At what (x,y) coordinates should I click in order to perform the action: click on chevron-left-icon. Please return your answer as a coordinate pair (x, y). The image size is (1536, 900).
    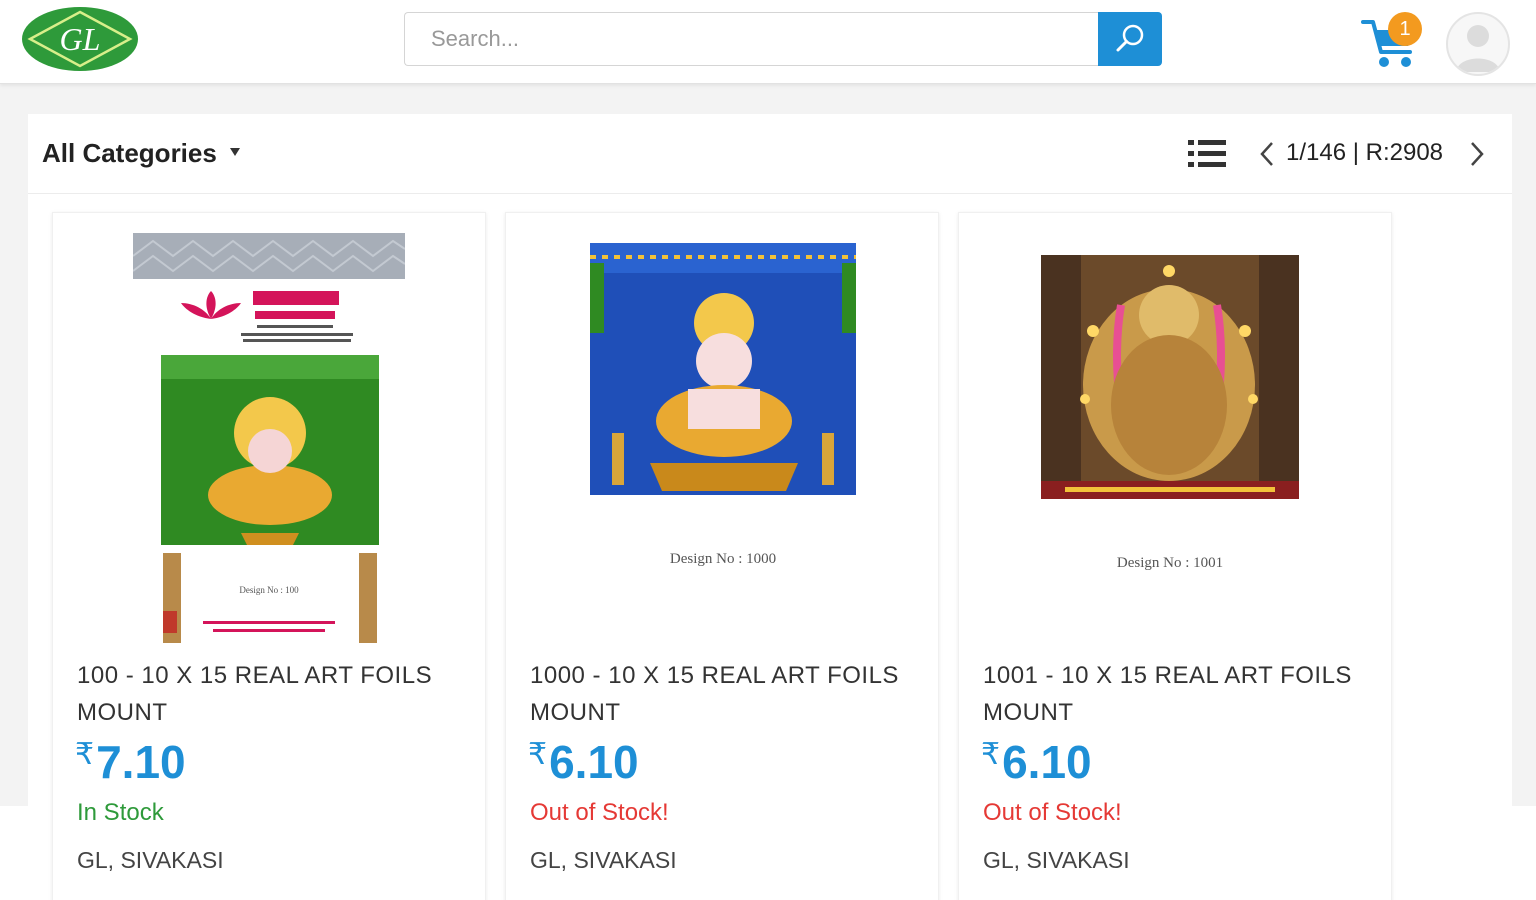
    Looking at the image, I should click on (1267, 154).